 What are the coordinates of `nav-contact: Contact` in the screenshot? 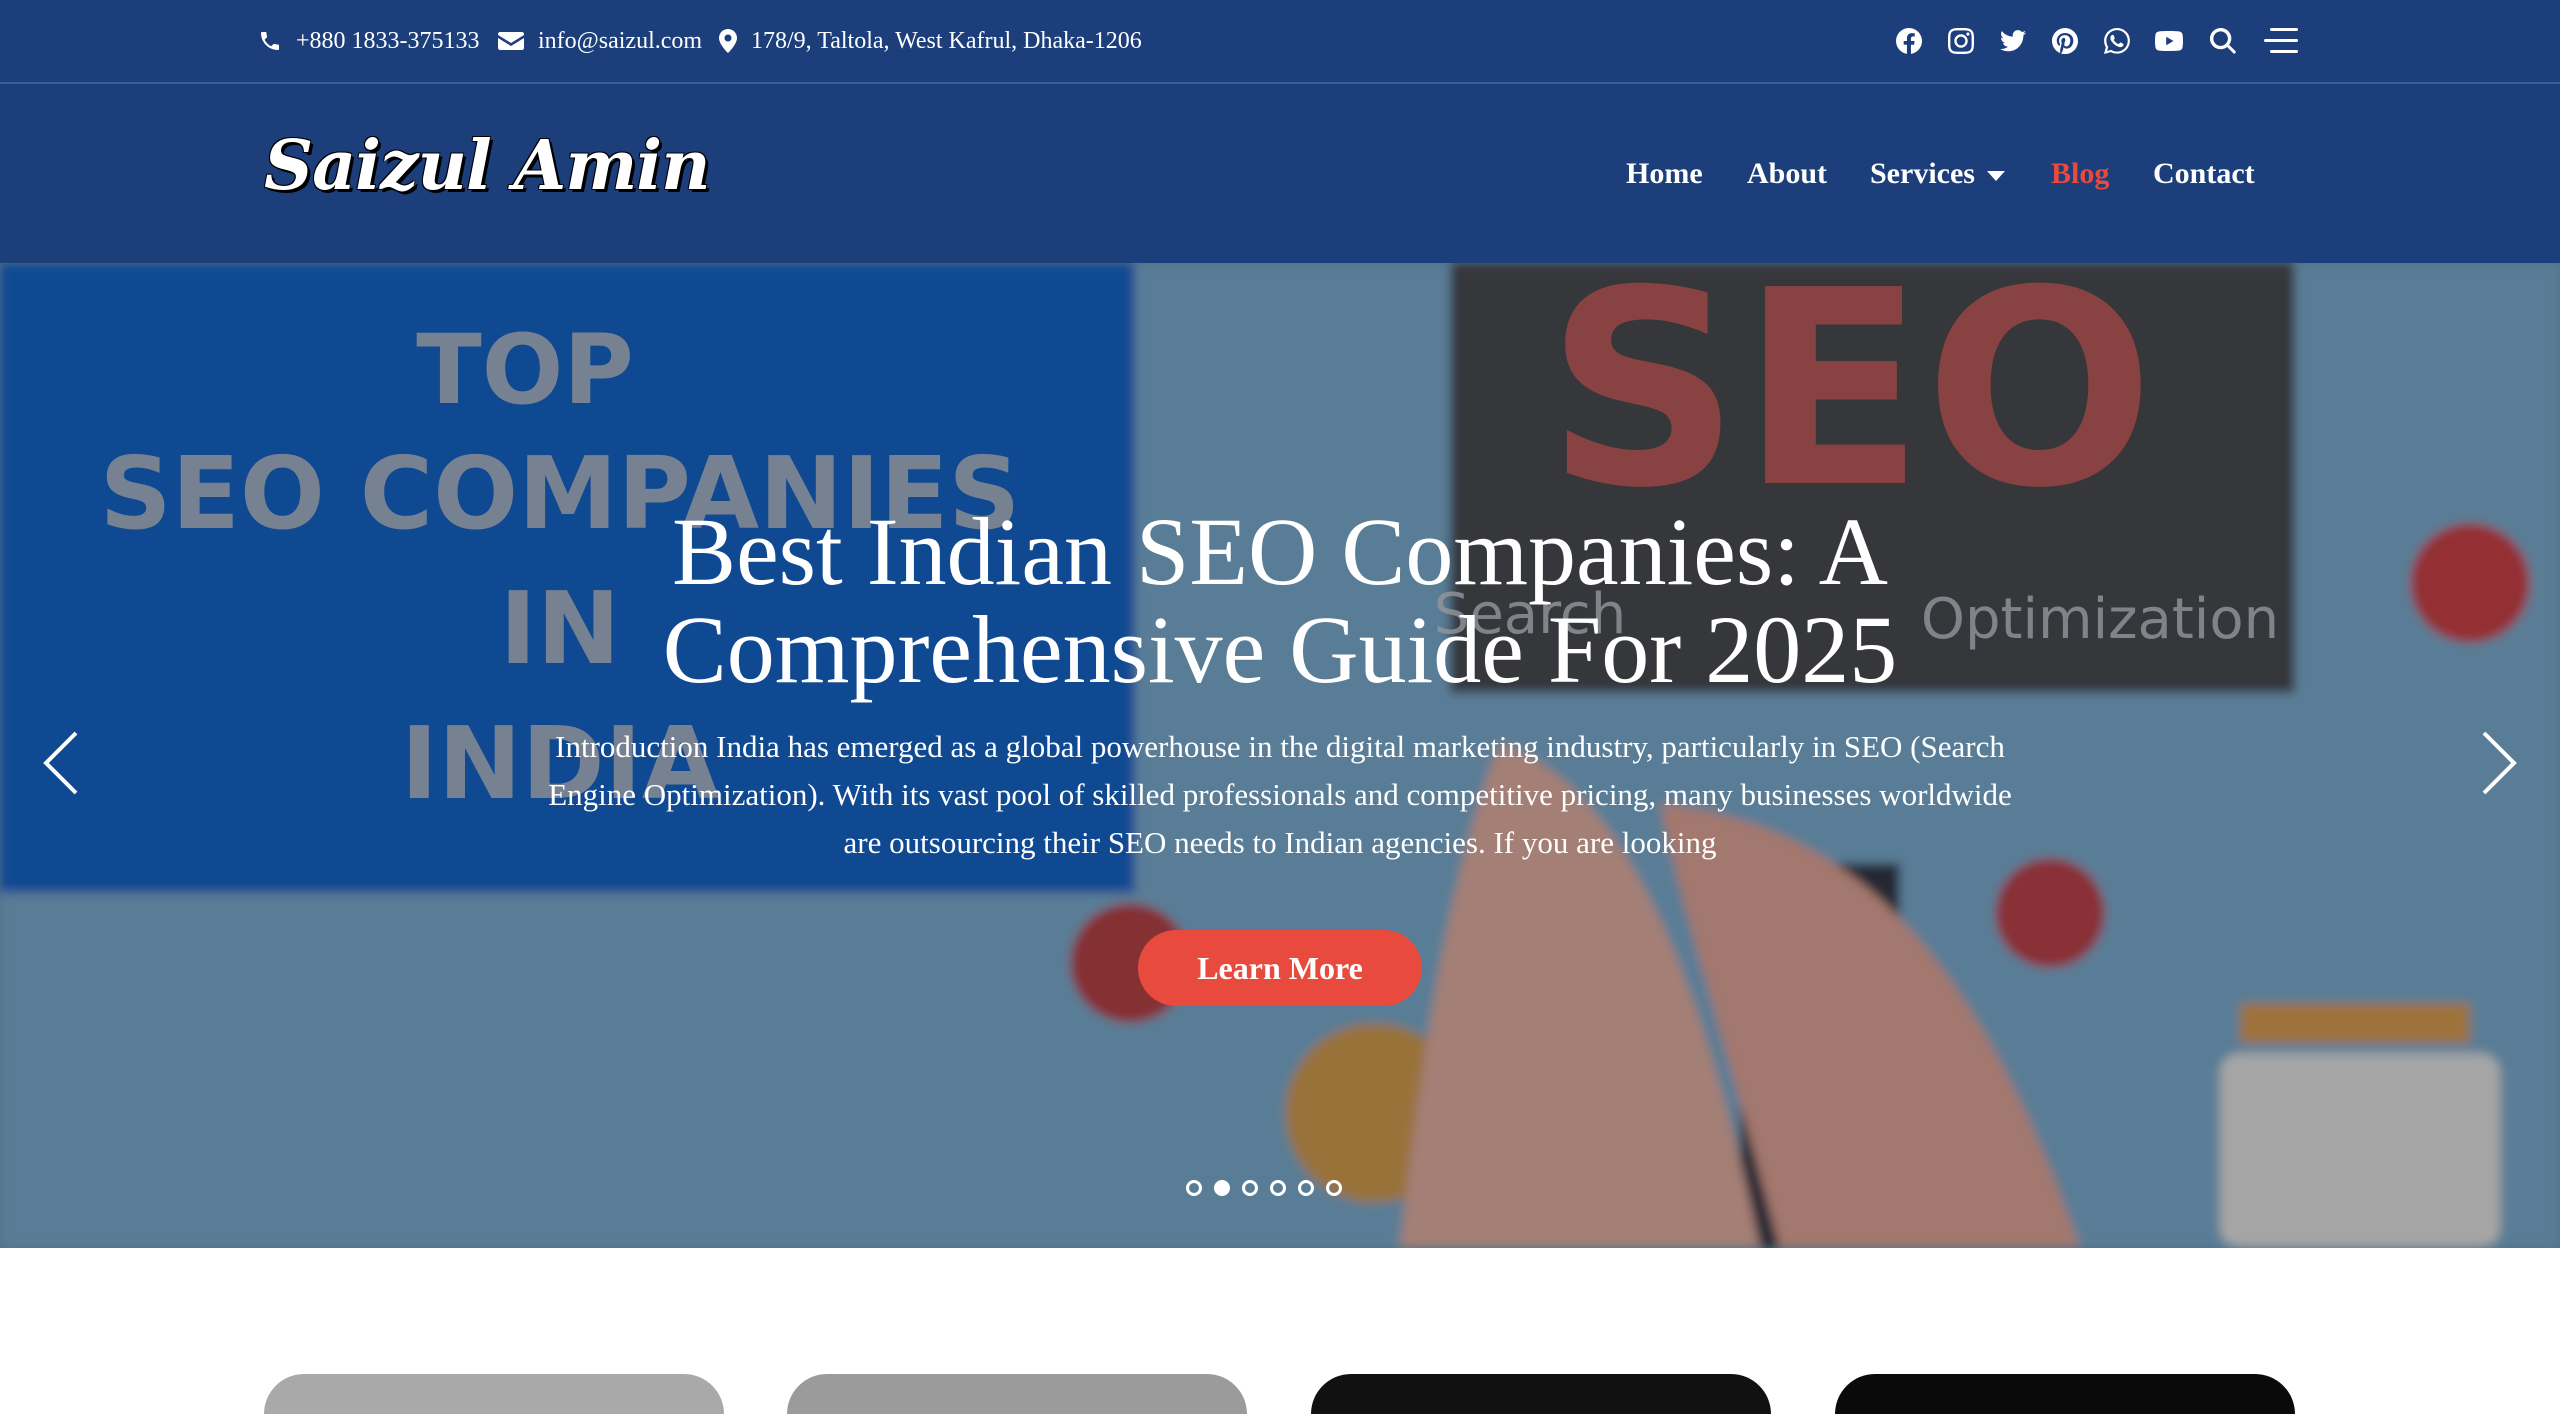 It's located at (2204, 173).